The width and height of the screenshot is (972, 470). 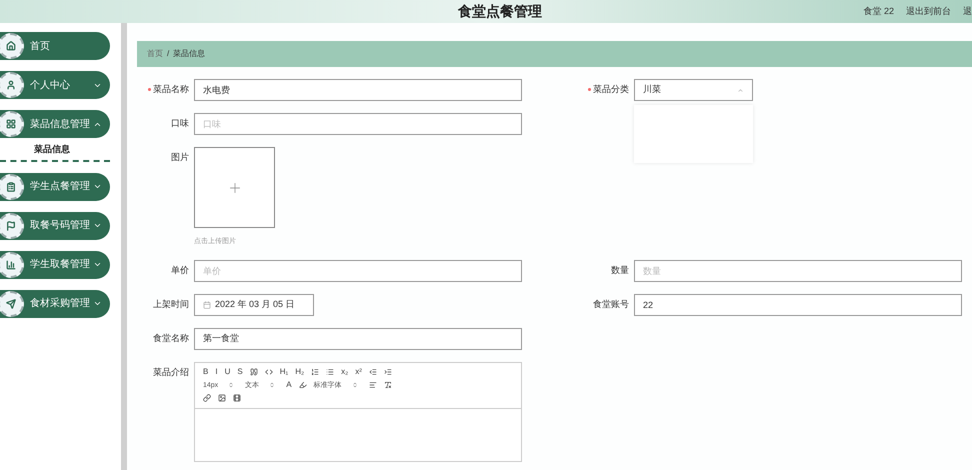 What do you see at coordinates (289, 385) in the screenshot?
I see `toolbar-button: A` at bounding box center [289, 385].